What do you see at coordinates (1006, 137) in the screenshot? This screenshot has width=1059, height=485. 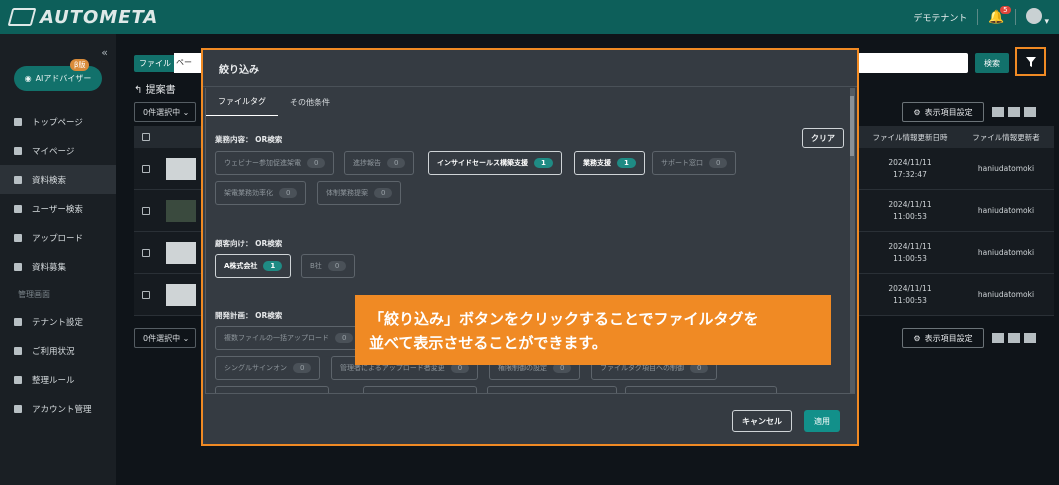 I see `column-header: ファイル情報更新者` at bounding box center [1006, 137].